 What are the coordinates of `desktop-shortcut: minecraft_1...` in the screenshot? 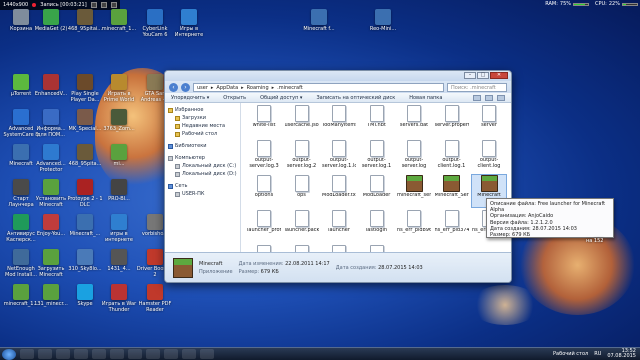 It's located at (119, 25).